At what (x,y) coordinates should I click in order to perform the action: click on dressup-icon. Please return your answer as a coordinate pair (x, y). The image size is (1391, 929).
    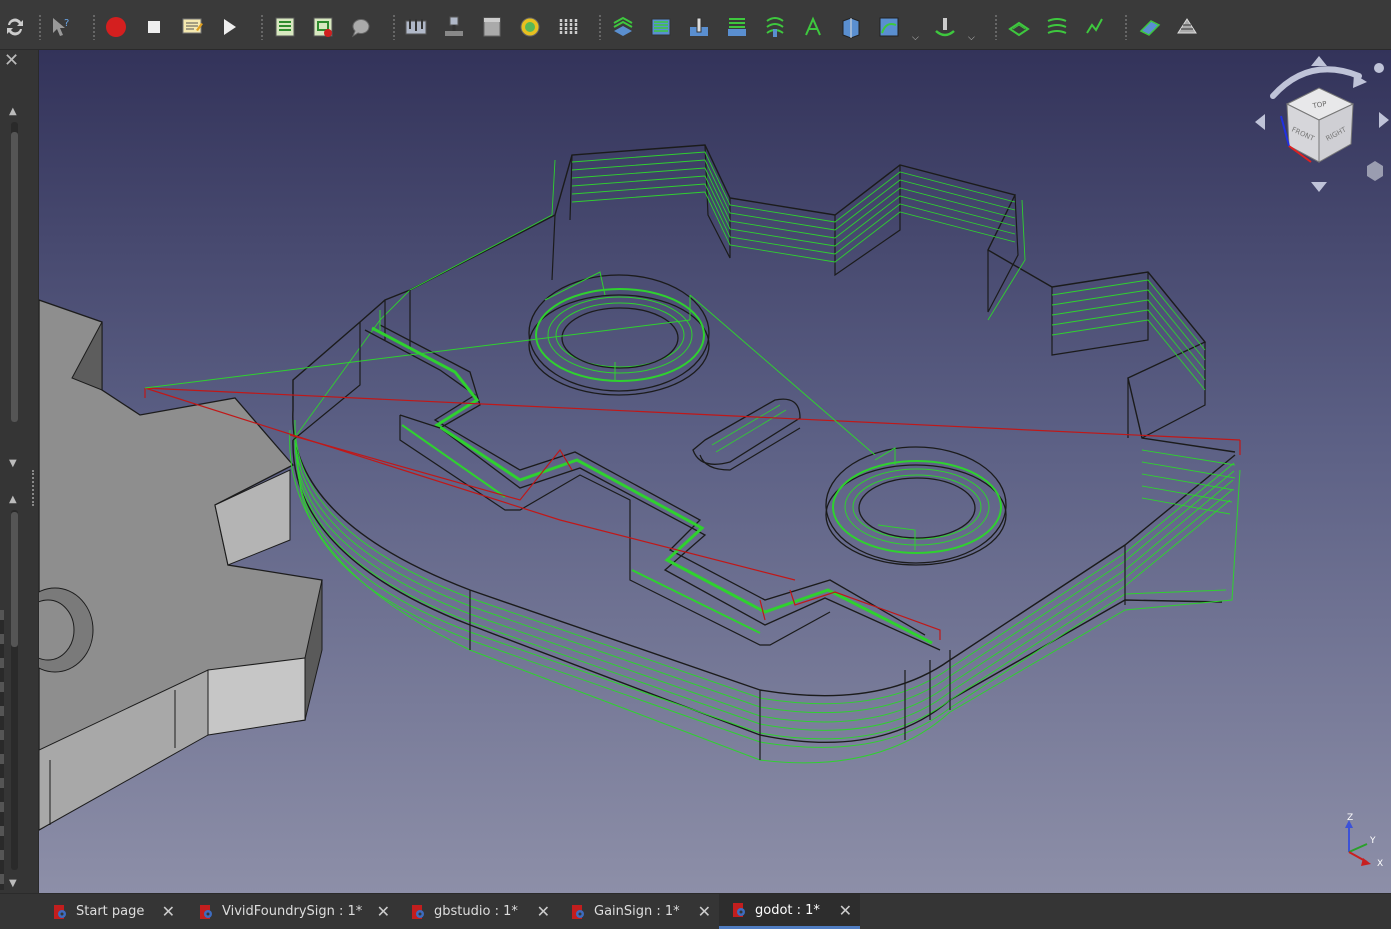
    Looking at the image, I should click on (945, 27).